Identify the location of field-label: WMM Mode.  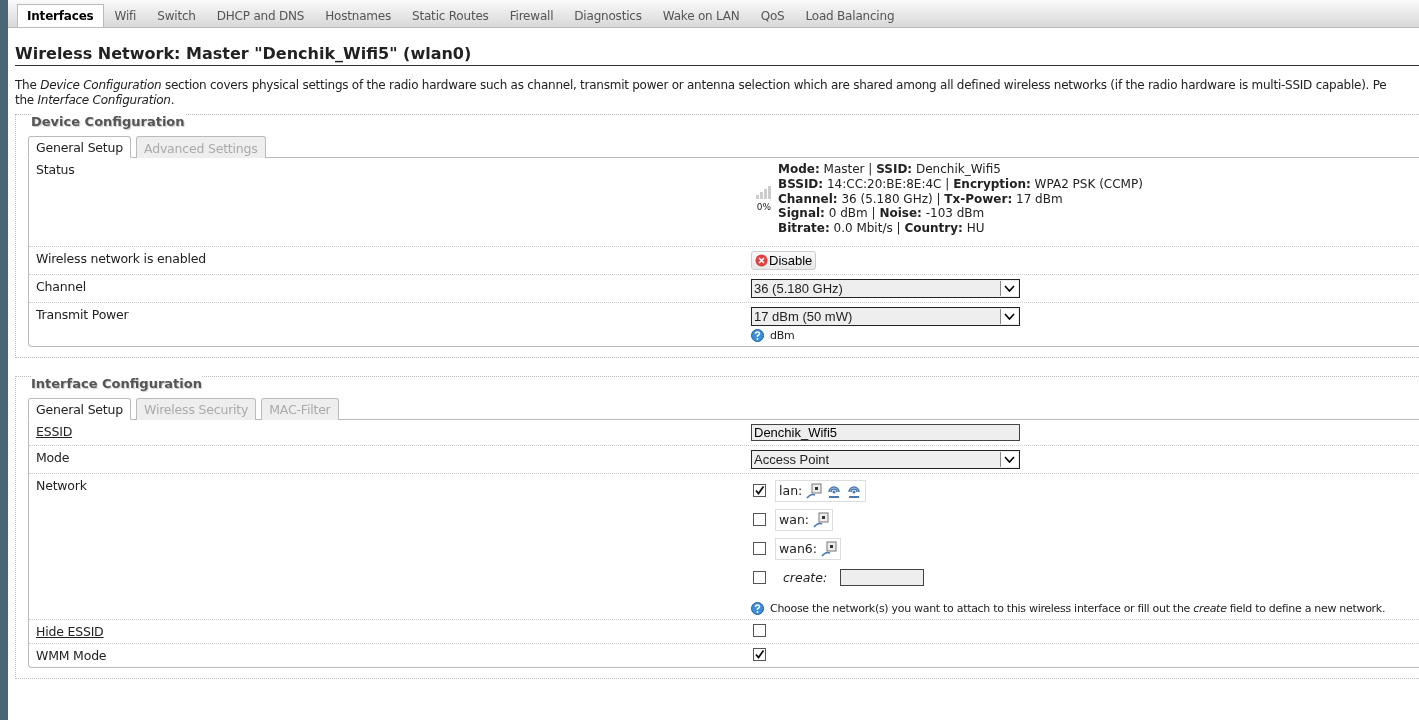
(71, 655).